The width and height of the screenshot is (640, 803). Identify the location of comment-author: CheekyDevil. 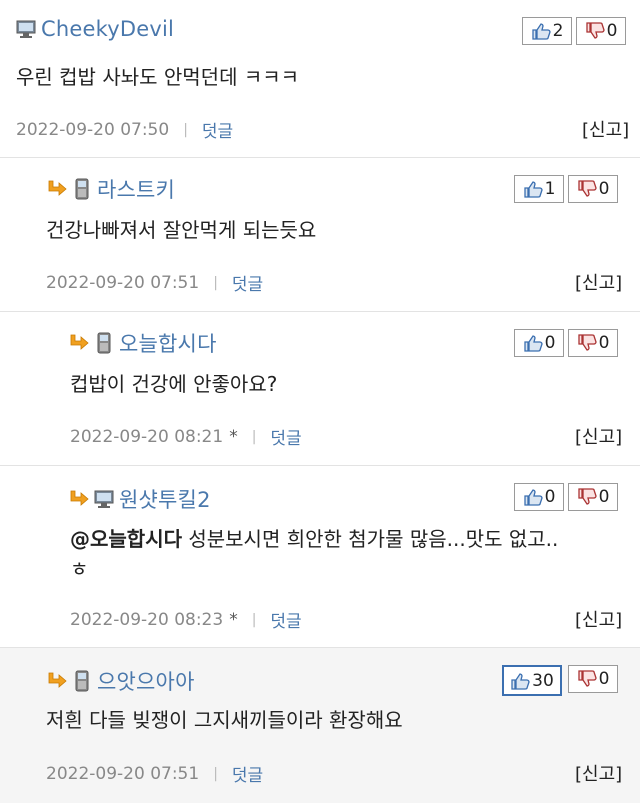
(95, 29).